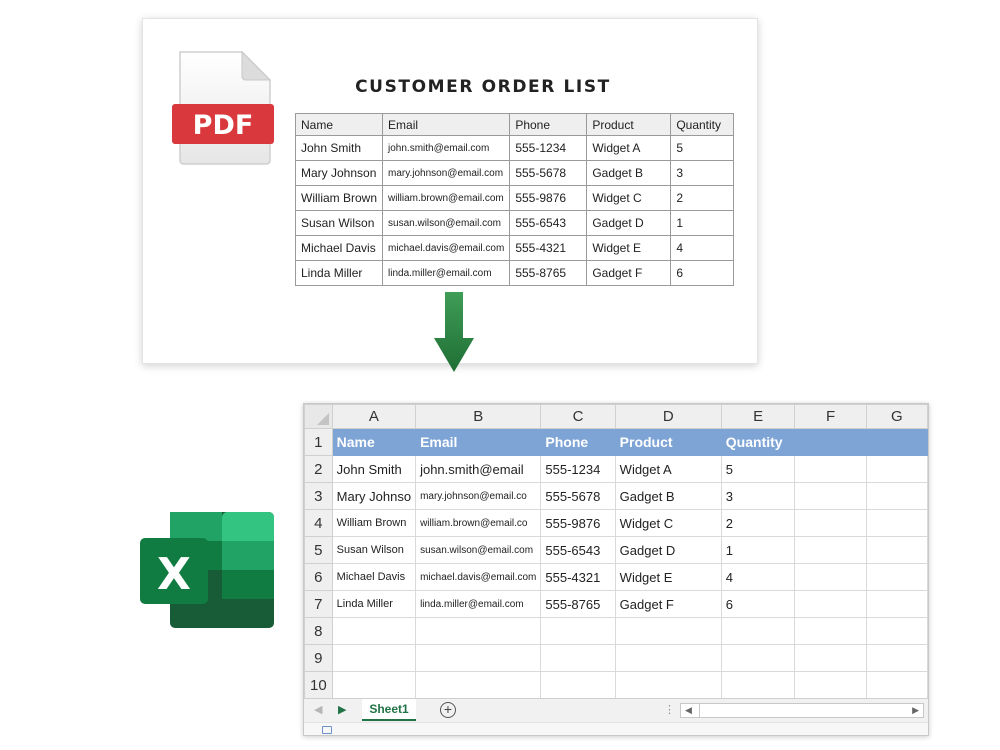  I want to click on column-header-d: D, so click(668, 416).